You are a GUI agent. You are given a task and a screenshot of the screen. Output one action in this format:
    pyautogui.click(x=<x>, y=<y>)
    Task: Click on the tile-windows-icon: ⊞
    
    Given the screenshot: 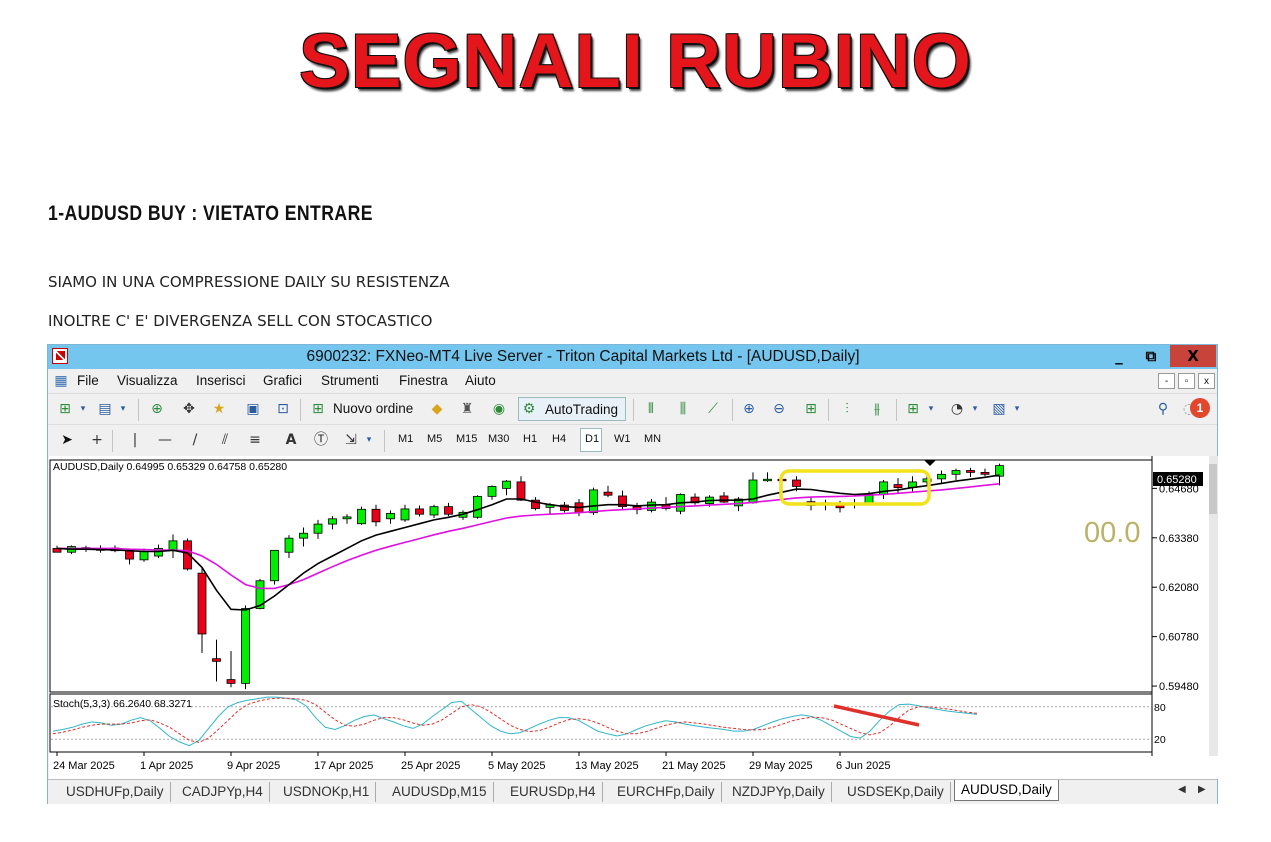 What is the action you would take?
    pyautogui.click(x=811, y=409)
    